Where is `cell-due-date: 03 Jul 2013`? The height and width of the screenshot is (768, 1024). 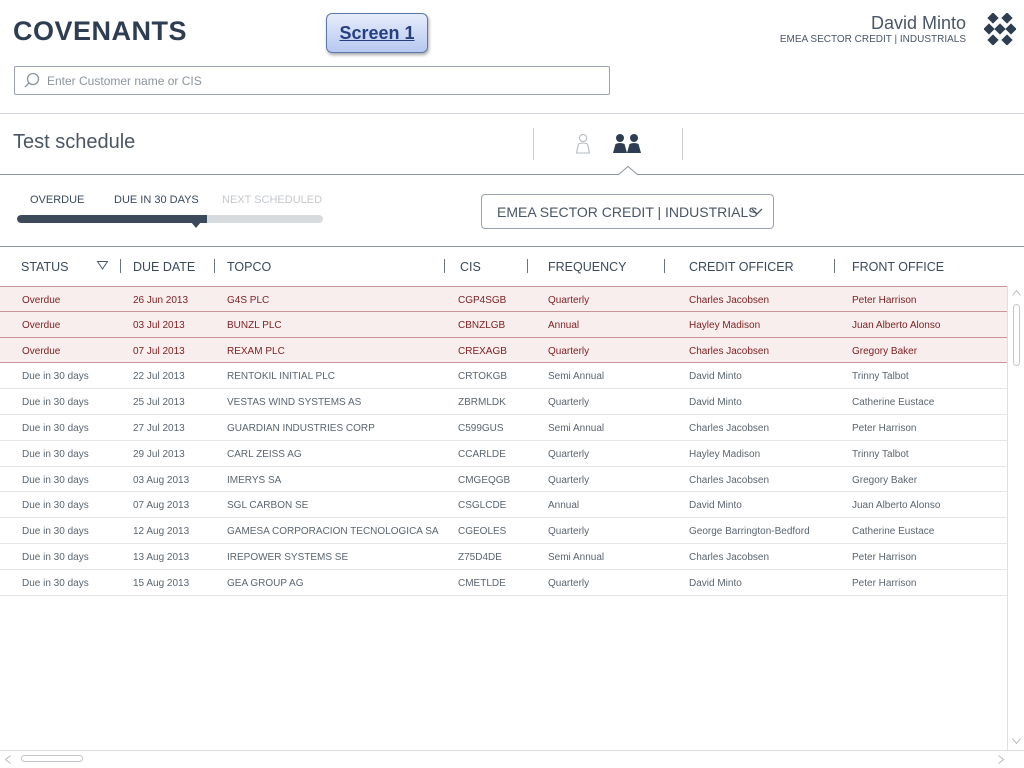 cell-due-date: 03 Jul 2013 is located at coordinates (159, 325).